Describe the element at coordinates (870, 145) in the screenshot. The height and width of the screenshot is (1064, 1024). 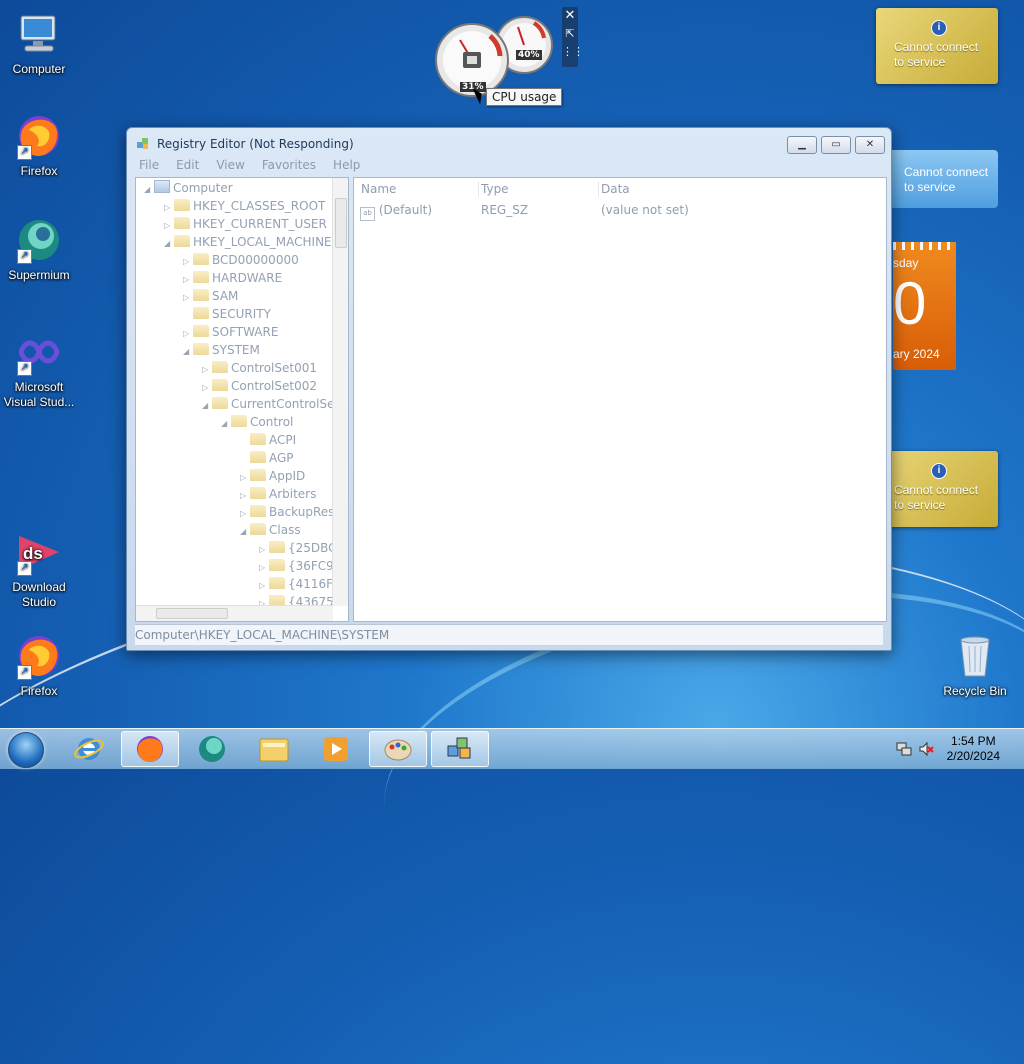
I see `close-button: ✕` at that location.